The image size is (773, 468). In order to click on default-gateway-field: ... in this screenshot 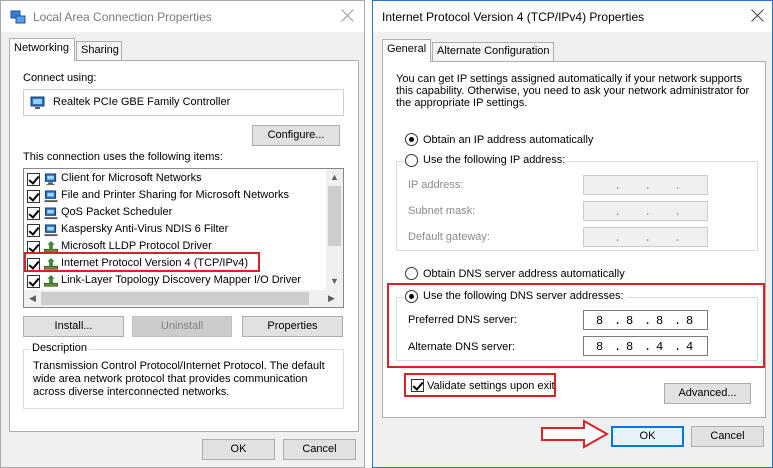, I will do `click(645, 237)`.